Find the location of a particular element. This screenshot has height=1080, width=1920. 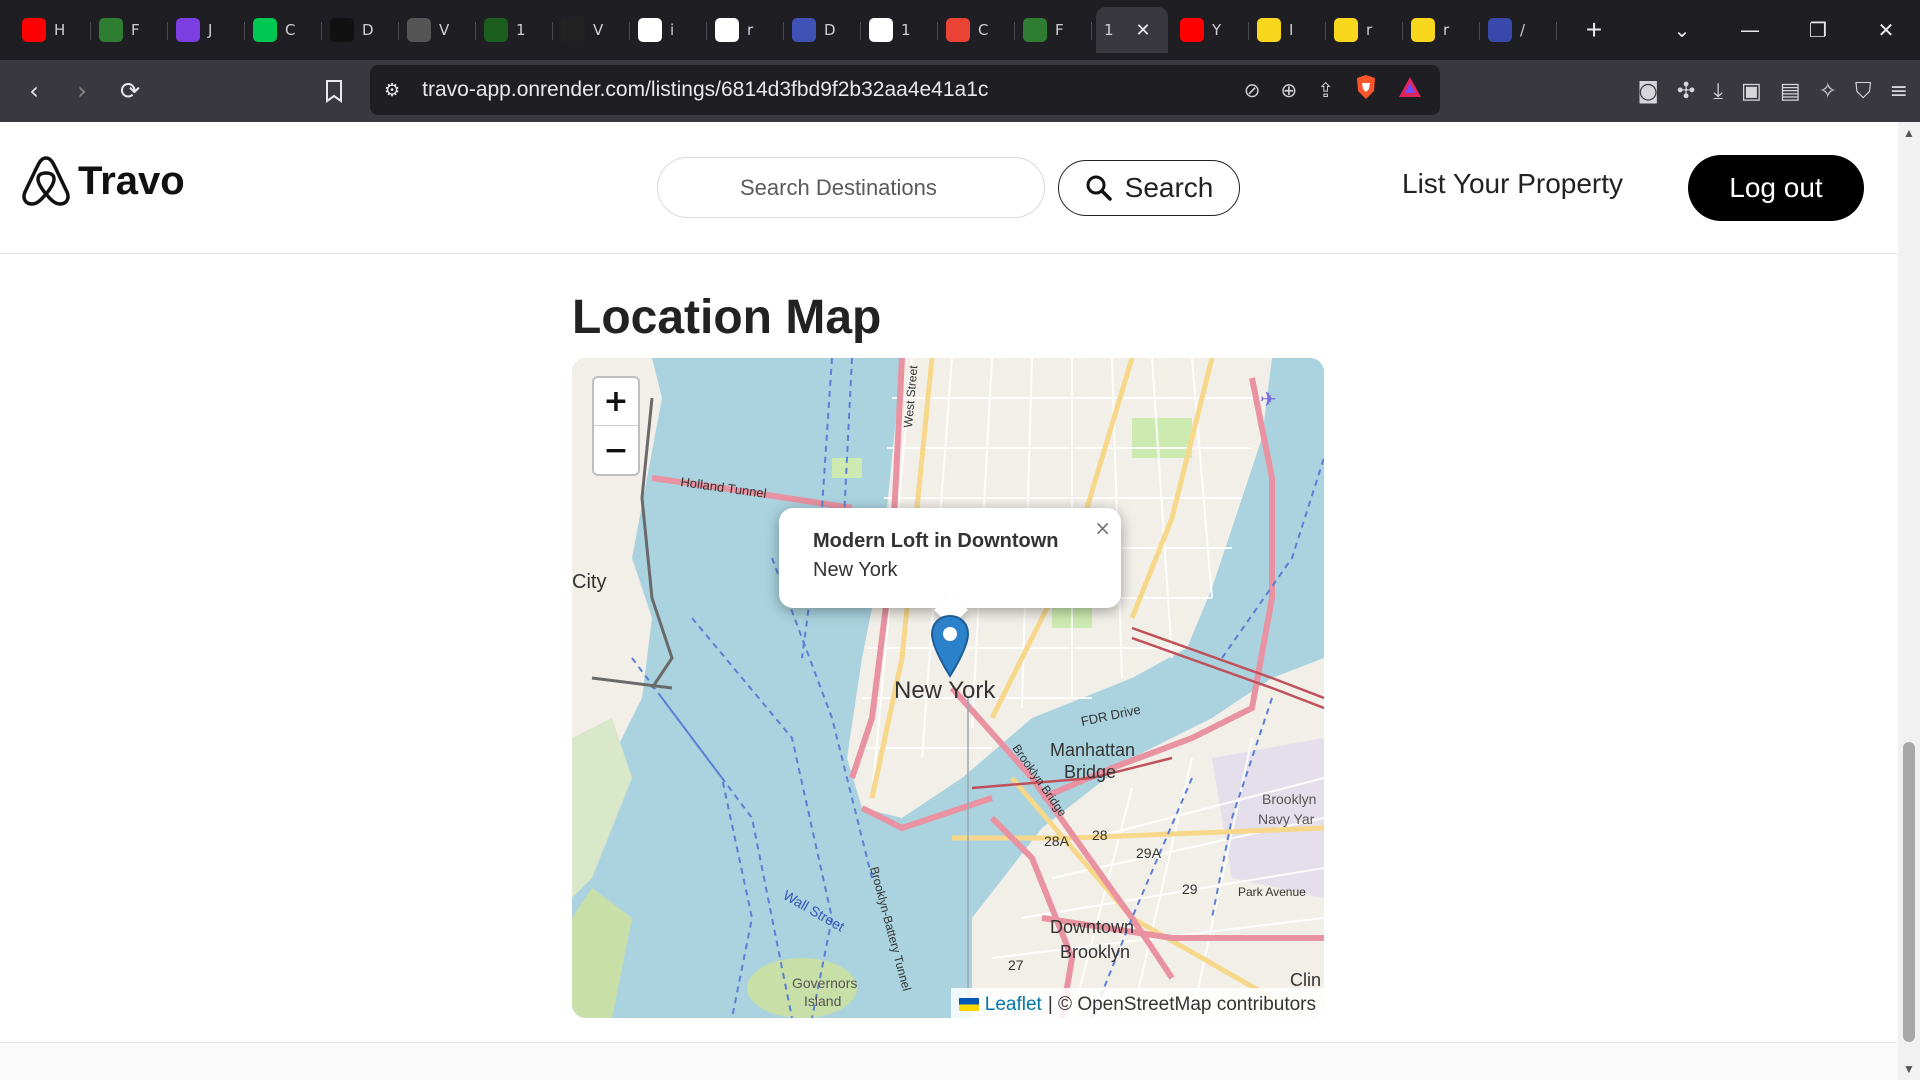

extension-icons: ◙ ✣ ⤓ ▣ ▤ ✧ ⛉ ≡ is located at coordinates (1772, 91).